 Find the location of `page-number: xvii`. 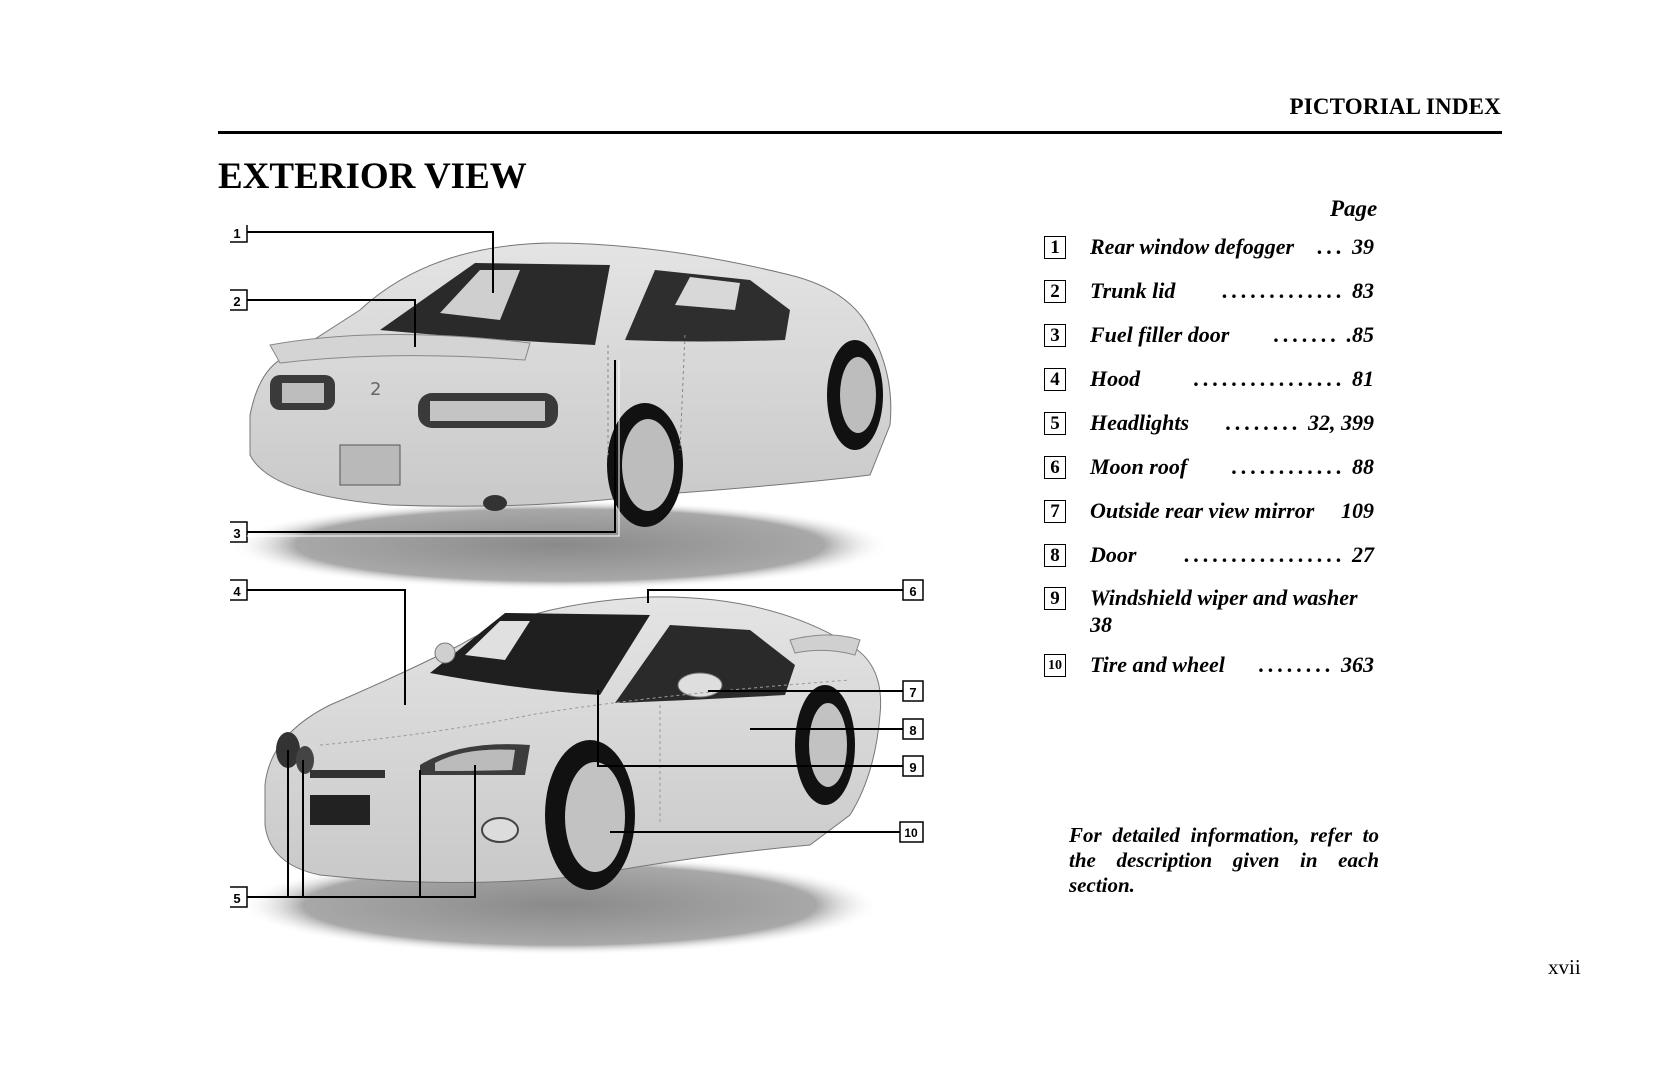

page-number: xvii is located at coordinates (1564, 967).